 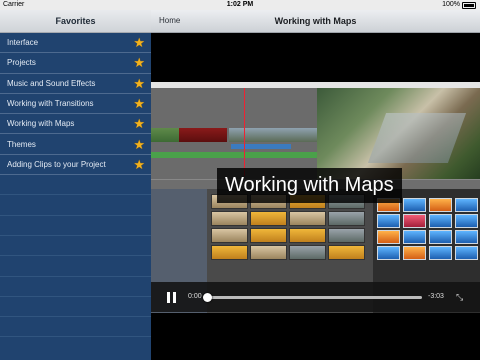 I want to click on sidebar-item-themes: Themes ★, so click(x=75, y=144).